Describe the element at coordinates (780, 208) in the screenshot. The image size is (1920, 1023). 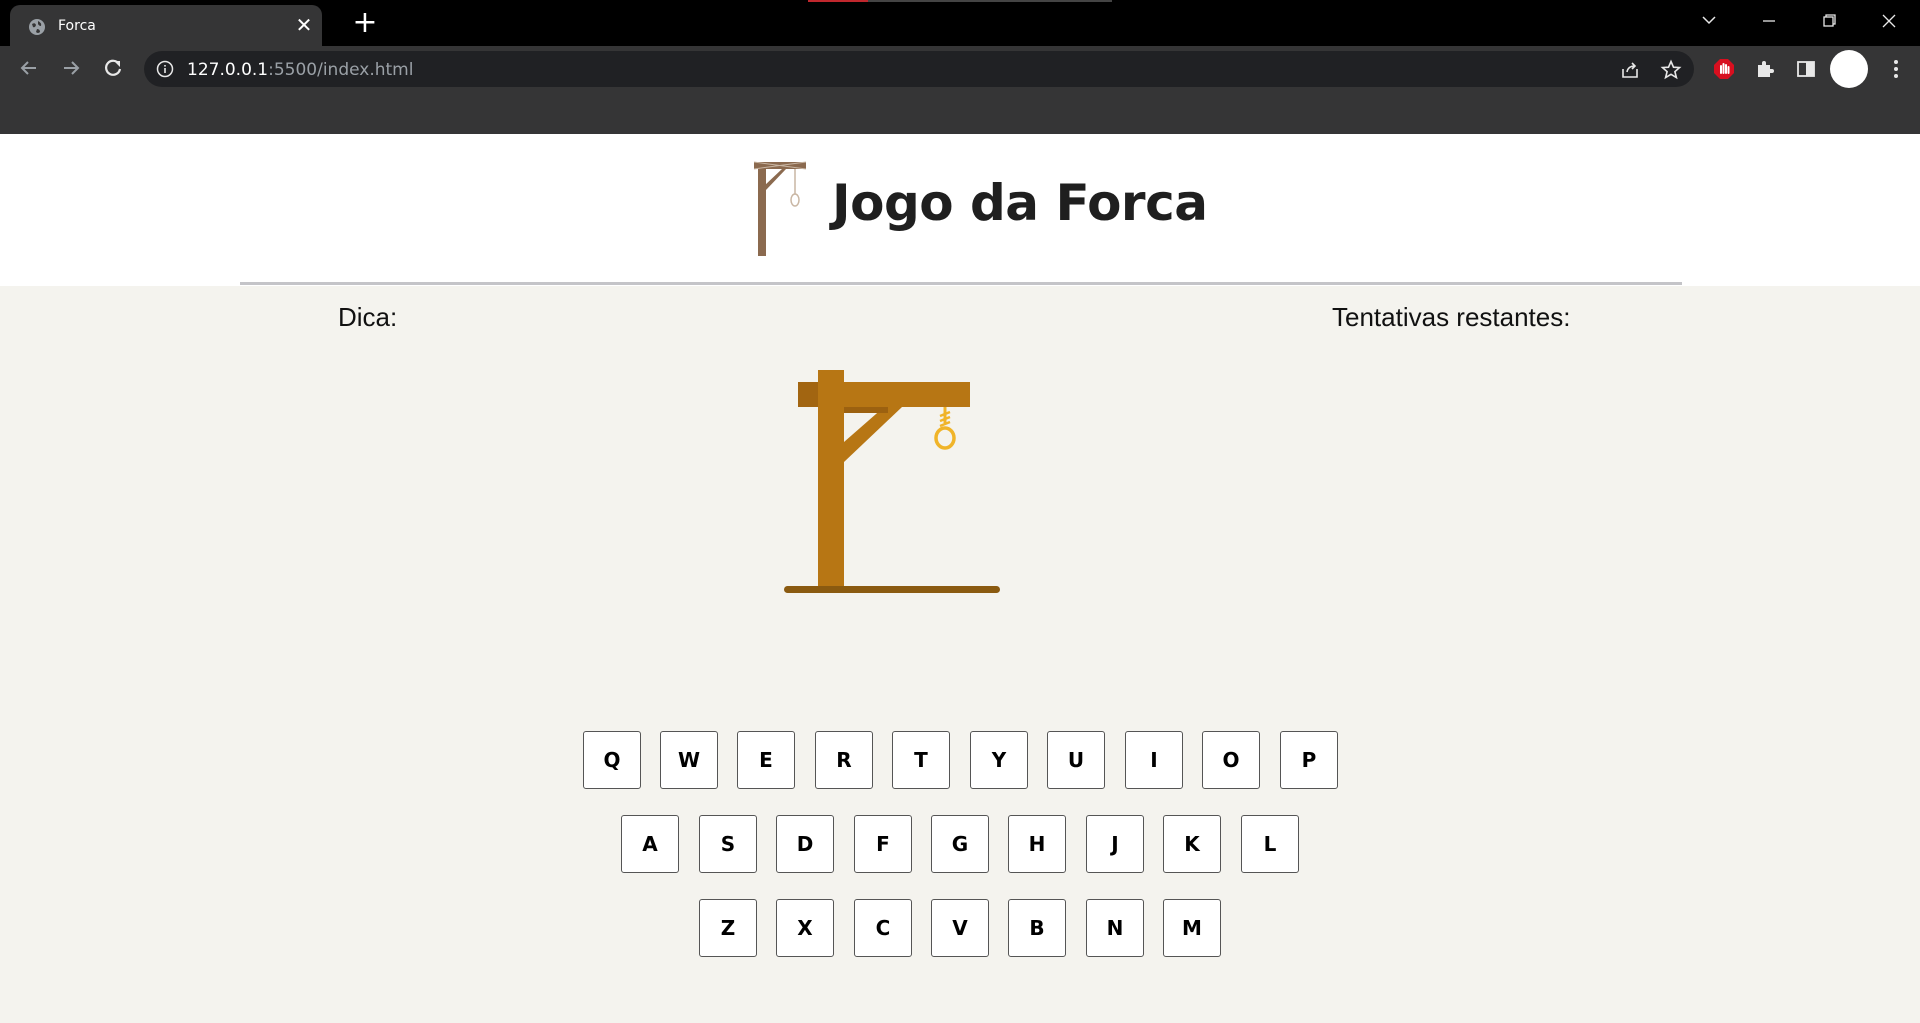
I see `gallows-logo-icon` at that location.